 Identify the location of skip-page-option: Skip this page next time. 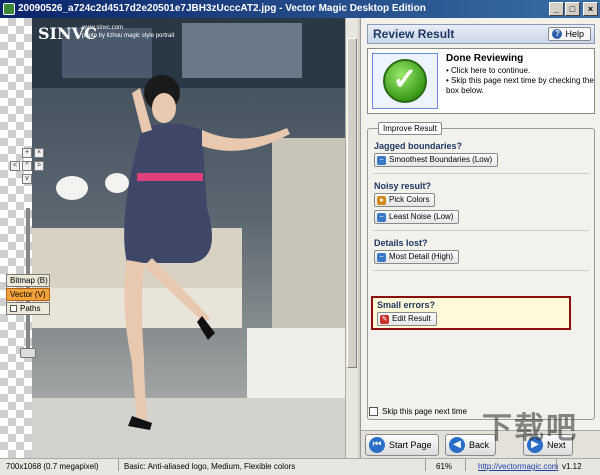
(418, 411).